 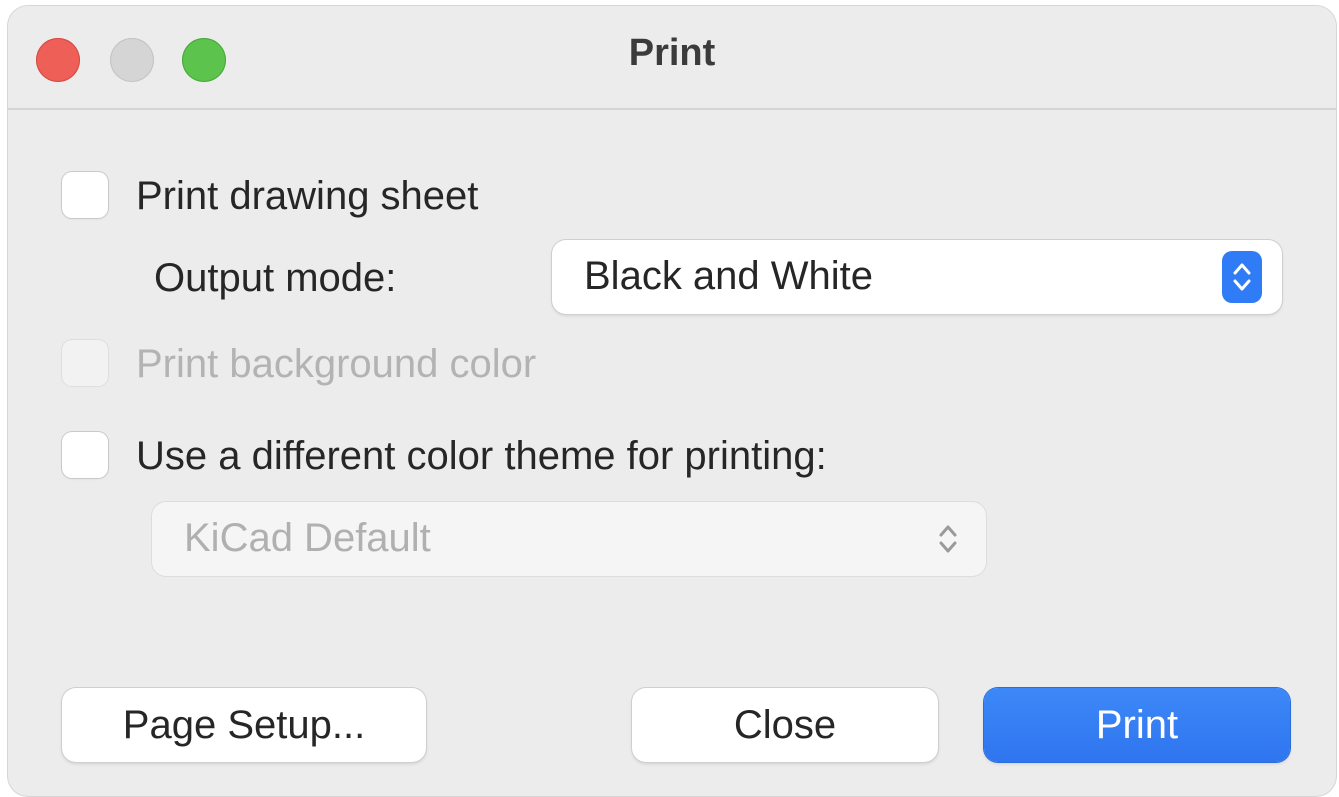 What do you see at coordinates (307, 196) in the screenshot?
I see `print-drawing-sheet-label: Print drawing sheet` at bounding box center [307, 196].